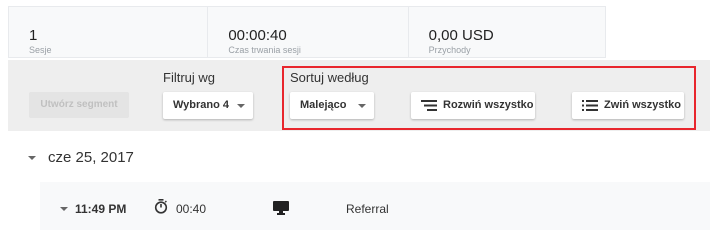 The width and height of the screenshot is (710, 240). What do you see at coordinates (40, 50) in the screenshot?
I see `metric-sessions-label: Sesje` at bounding box center [40, 50].